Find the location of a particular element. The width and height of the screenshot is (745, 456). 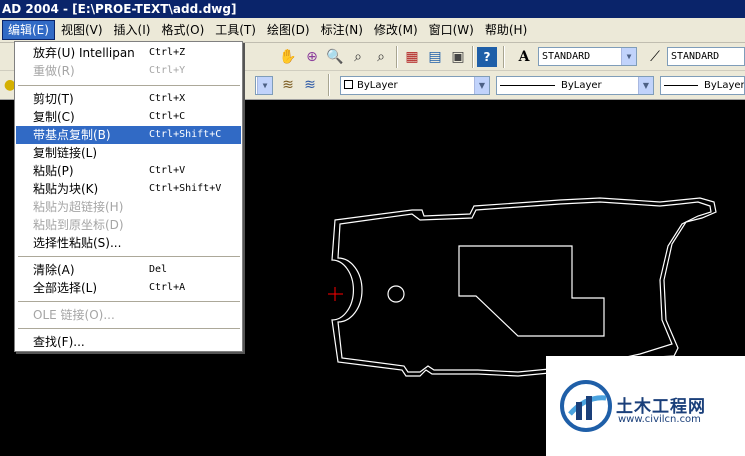

menu-item-copy-link: 复制链接(L) is located at coordinates (128, 153).